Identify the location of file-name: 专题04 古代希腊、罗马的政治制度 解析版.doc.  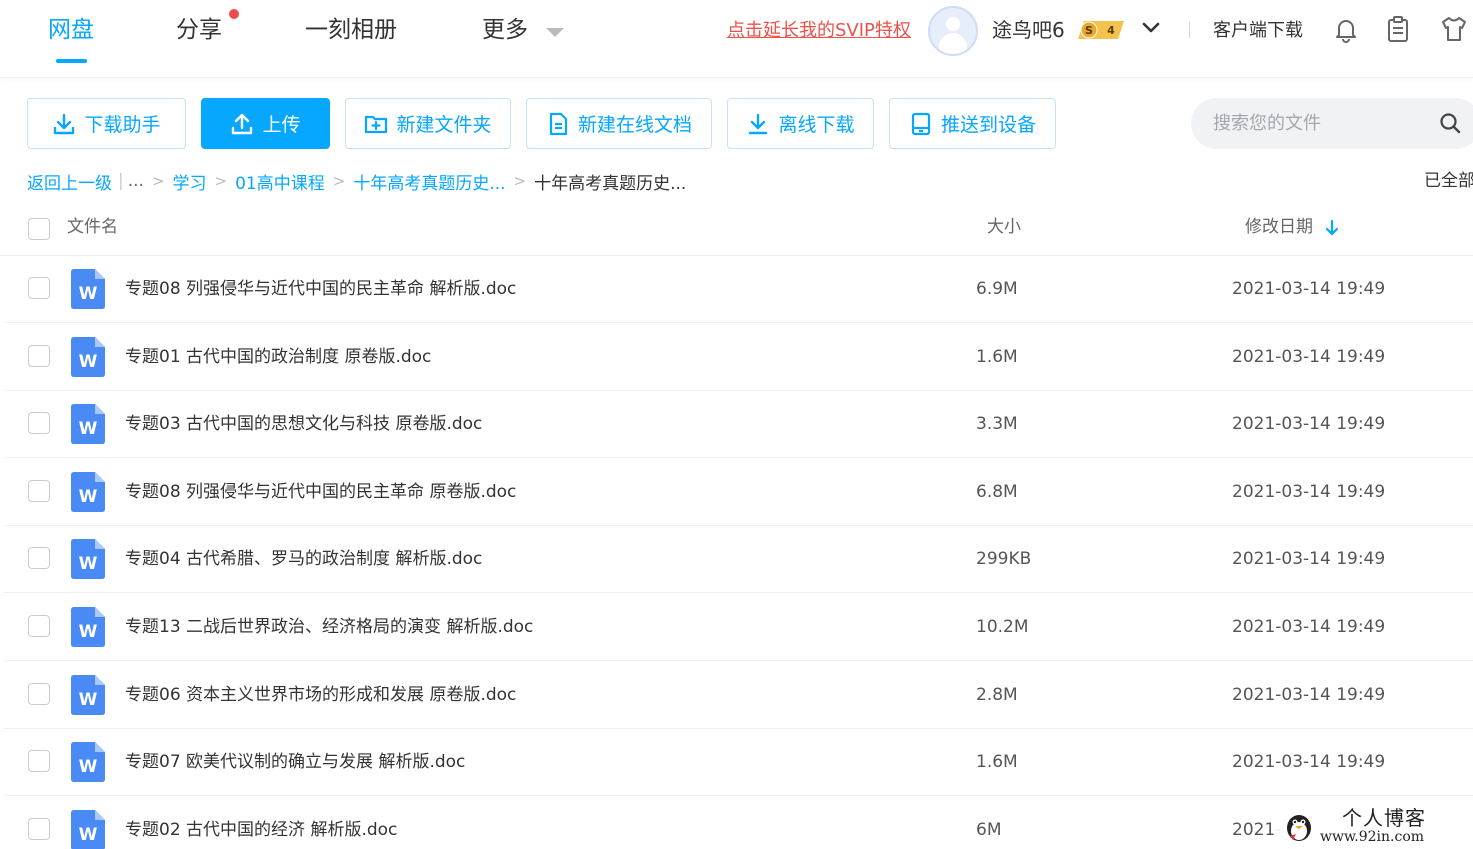
(303, 559).